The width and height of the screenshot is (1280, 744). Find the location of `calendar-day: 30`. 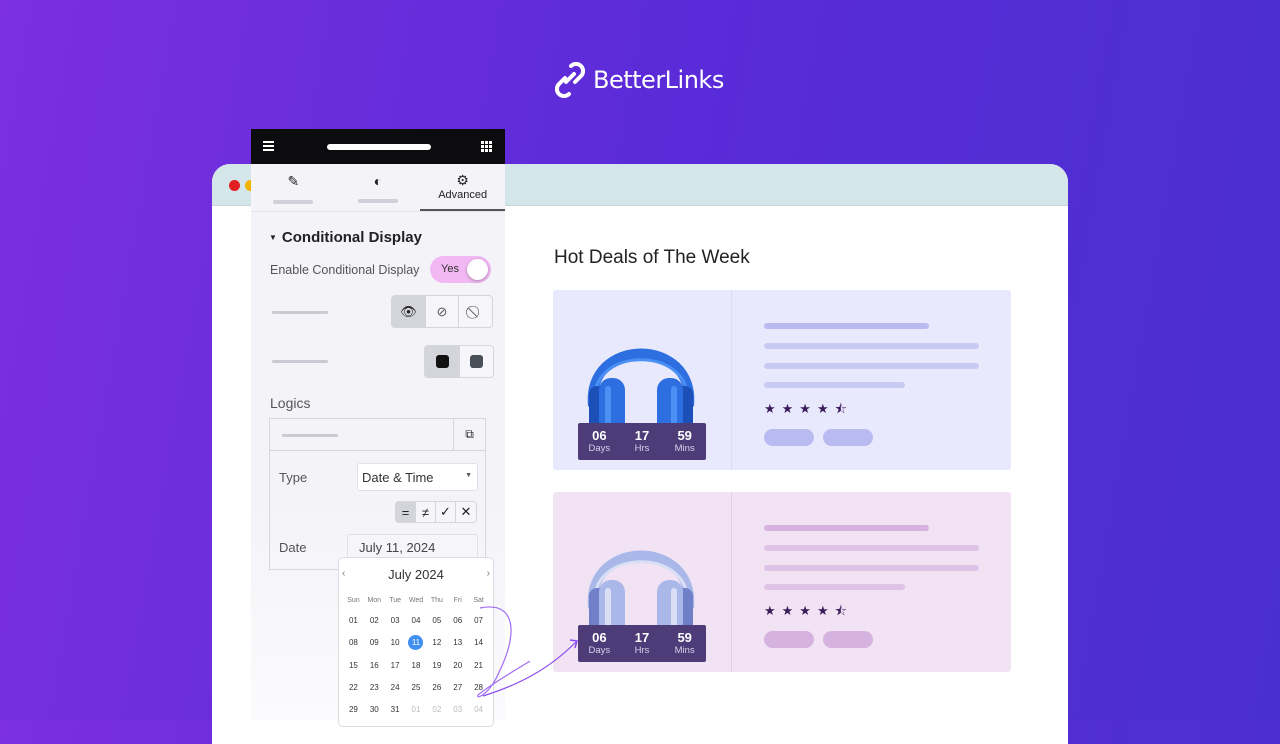

calendar-day: 30 is located at coordinates (374, 710).